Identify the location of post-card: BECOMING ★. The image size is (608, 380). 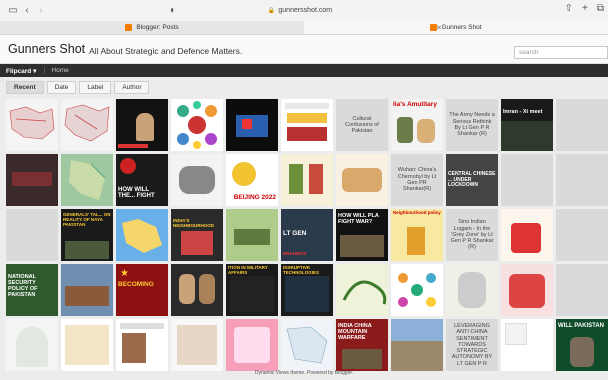
(142, 290).